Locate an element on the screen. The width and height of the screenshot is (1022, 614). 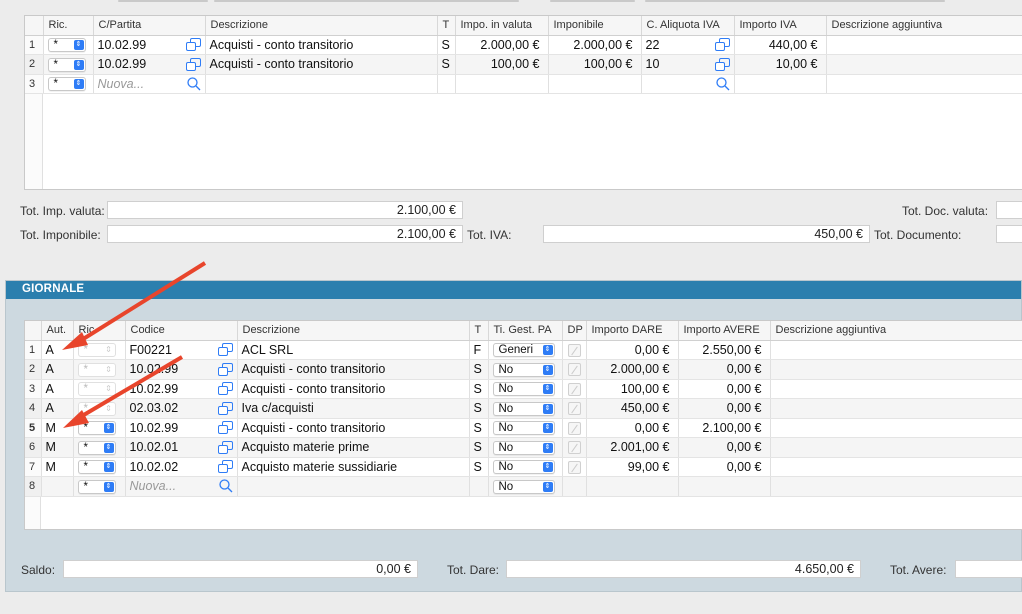
aliquota-cell is located at coordinates (688, 84).